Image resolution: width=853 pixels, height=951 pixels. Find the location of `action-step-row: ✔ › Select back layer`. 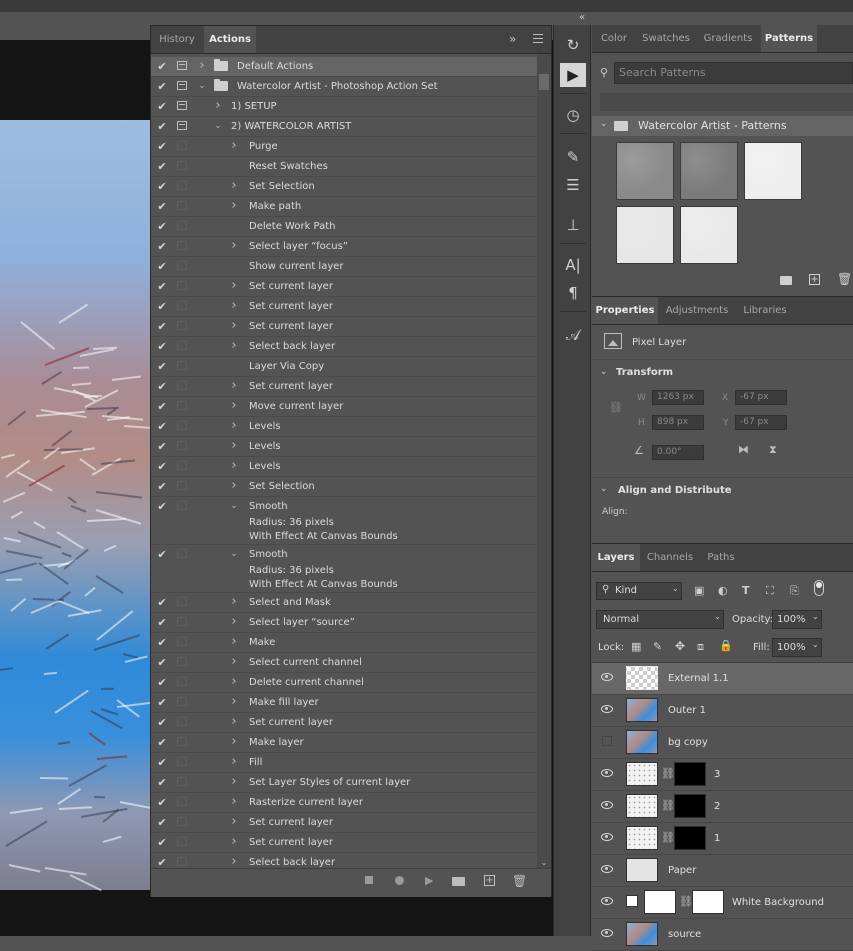

action-step-row: ✔ › Select back layer is located at coordinates (344, 347).